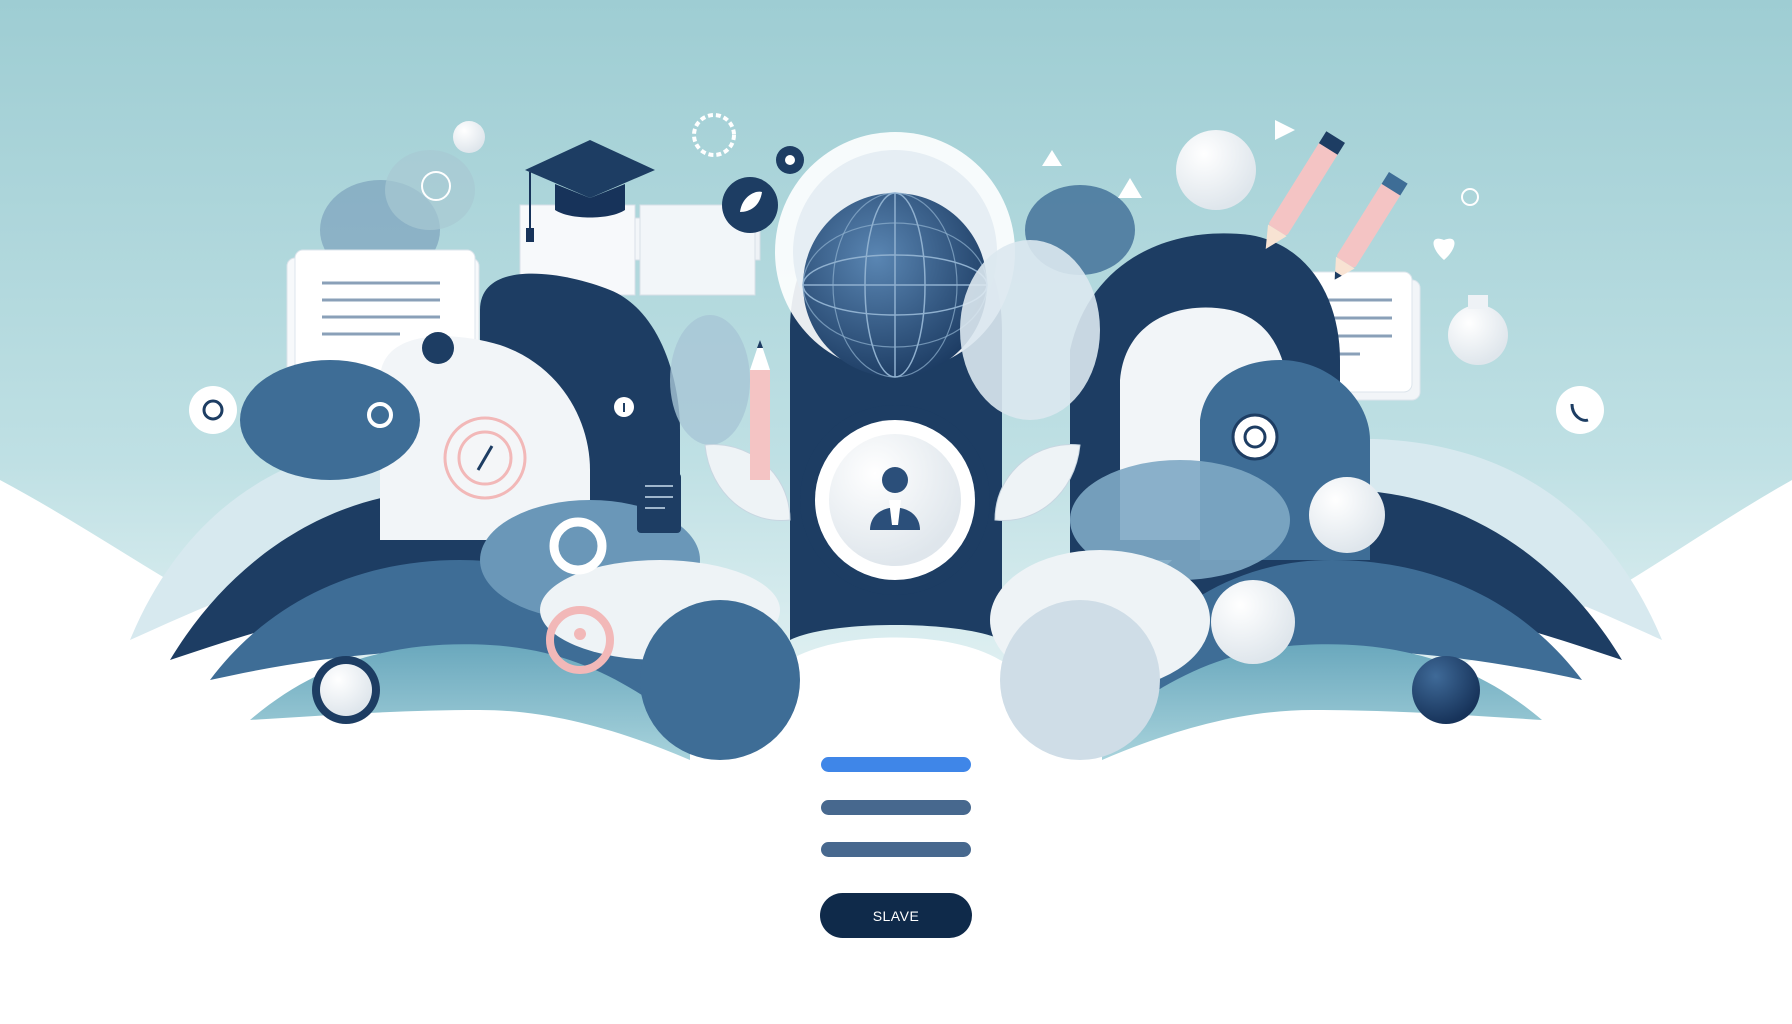 The height and width of the screenshot is (1024, 1792). I want to click on floor-ball-right, so click(1446, 690).